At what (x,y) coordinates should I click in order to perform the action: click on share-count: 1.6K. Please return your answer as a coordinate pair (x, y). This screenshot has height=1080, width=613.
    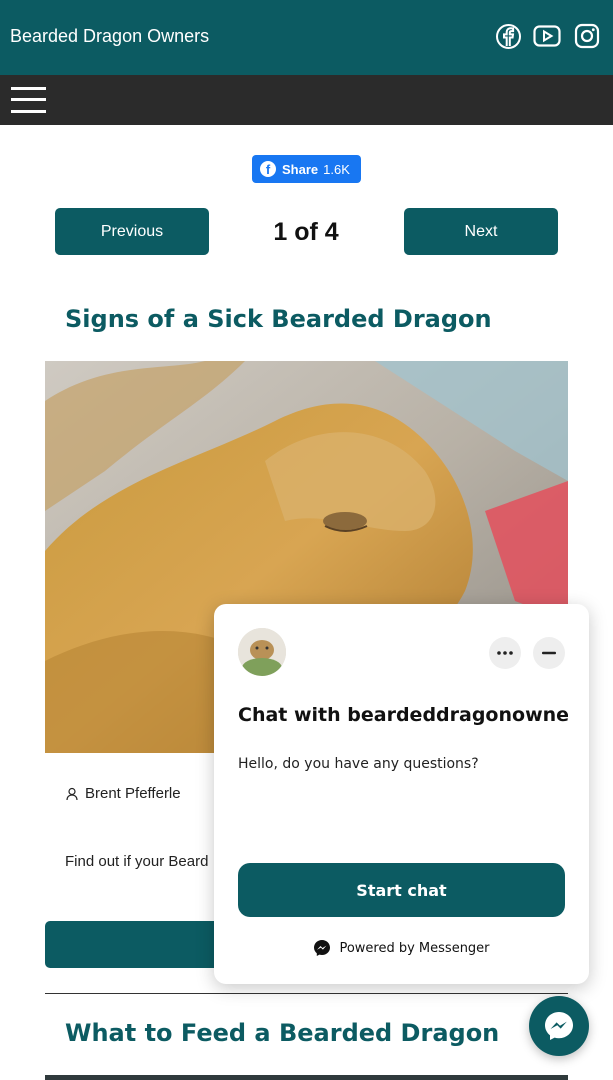
    Looking at the image, I should click on (336, 169).